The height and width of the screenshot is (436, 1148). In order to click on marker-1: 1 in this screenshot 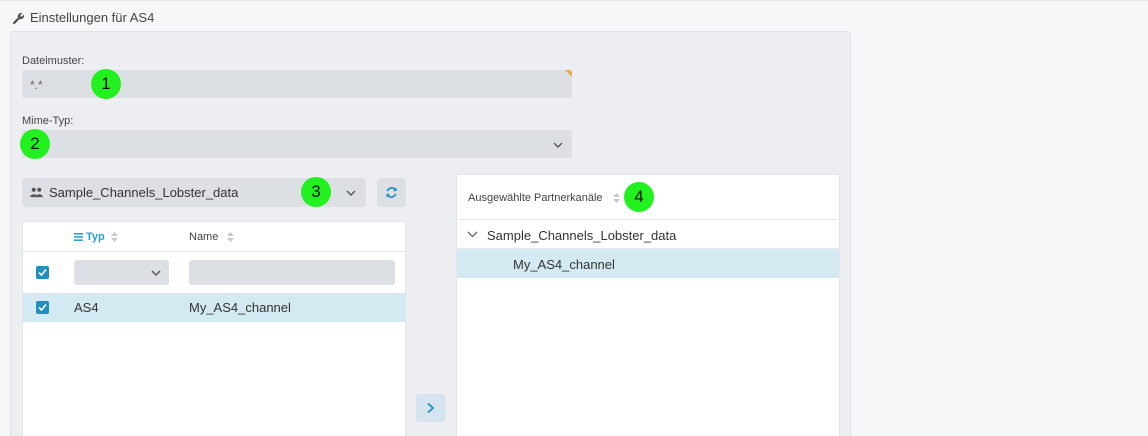, I will do `click(106, 84)`.